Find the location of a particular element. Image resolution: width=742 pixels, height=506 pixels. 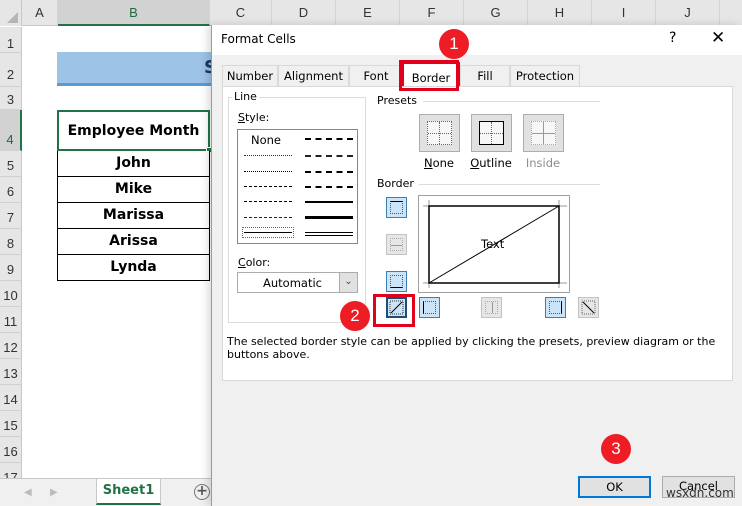

row-header-17: 17 is located at coordinates (11, 471).